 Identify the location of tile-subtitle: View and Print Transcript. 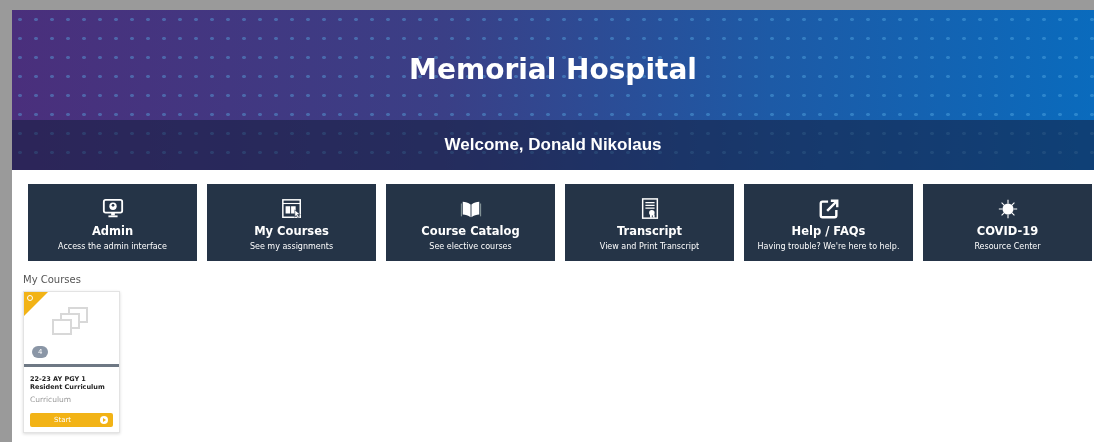
(649, 246).